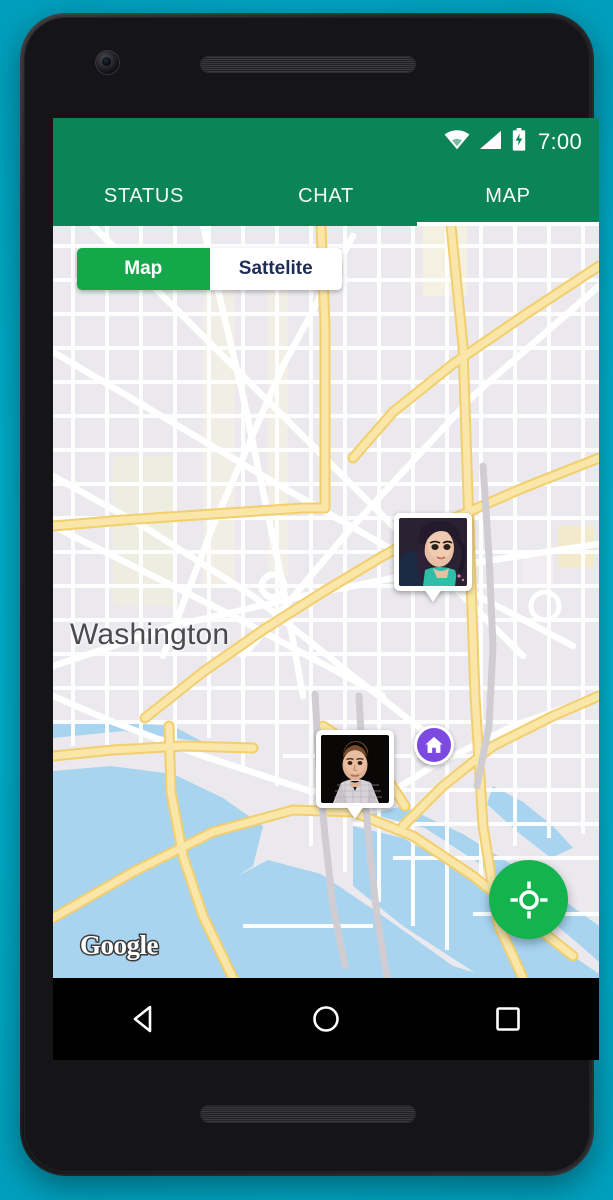  I want to click on contact-marker-female, so click(433, 557).